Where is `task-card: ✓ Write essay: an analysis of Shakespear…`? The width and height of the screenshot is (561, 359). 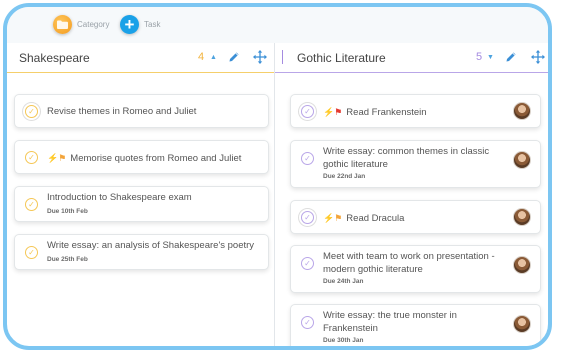 task-card: ✓ Write essay: an analysis of Shakespear… is located at coordinates (141, 252).